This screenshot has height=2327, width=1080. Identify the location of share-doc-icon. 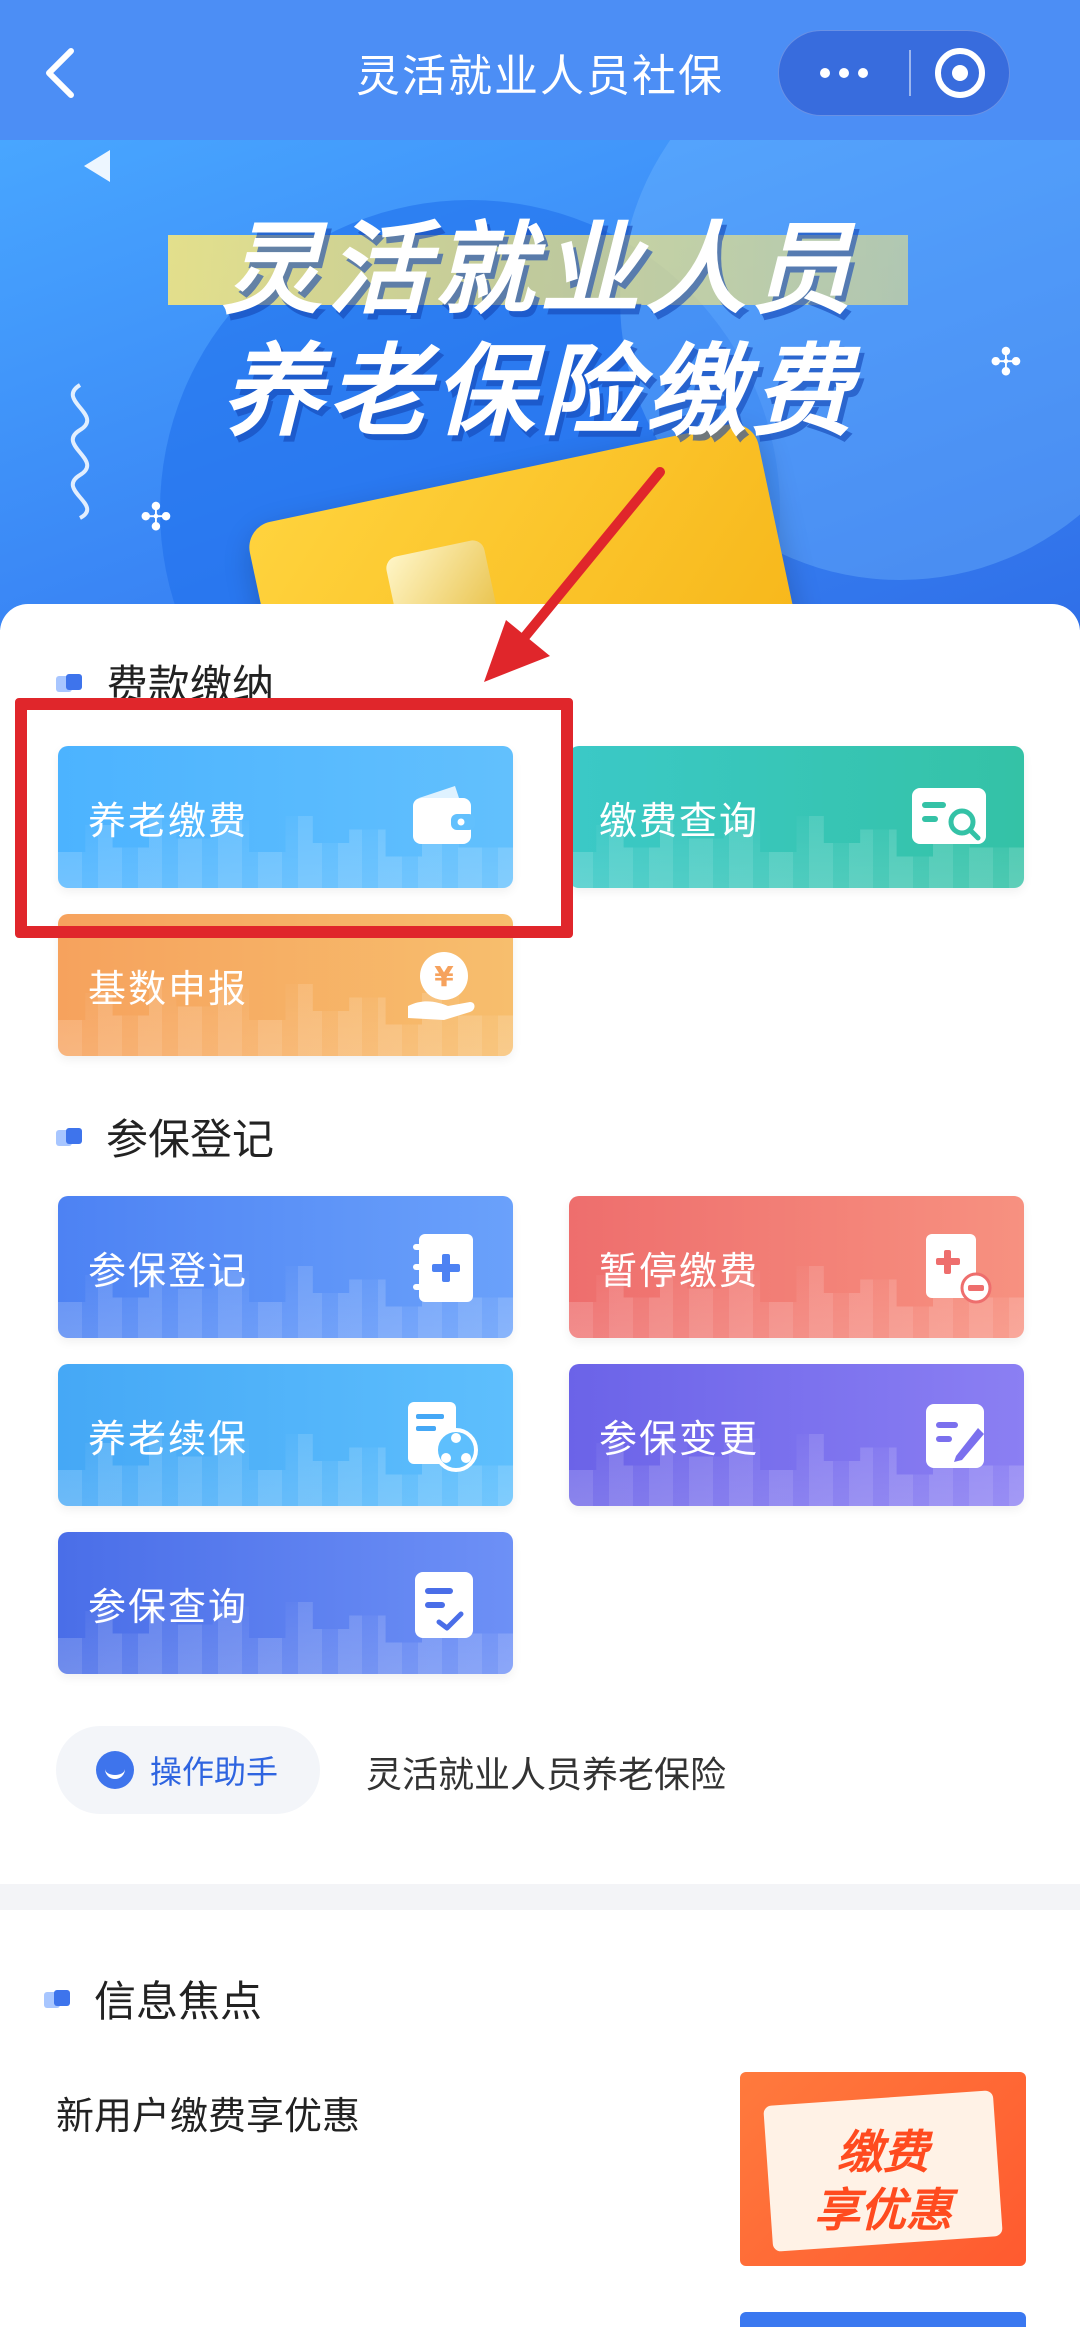
(443, 1437).